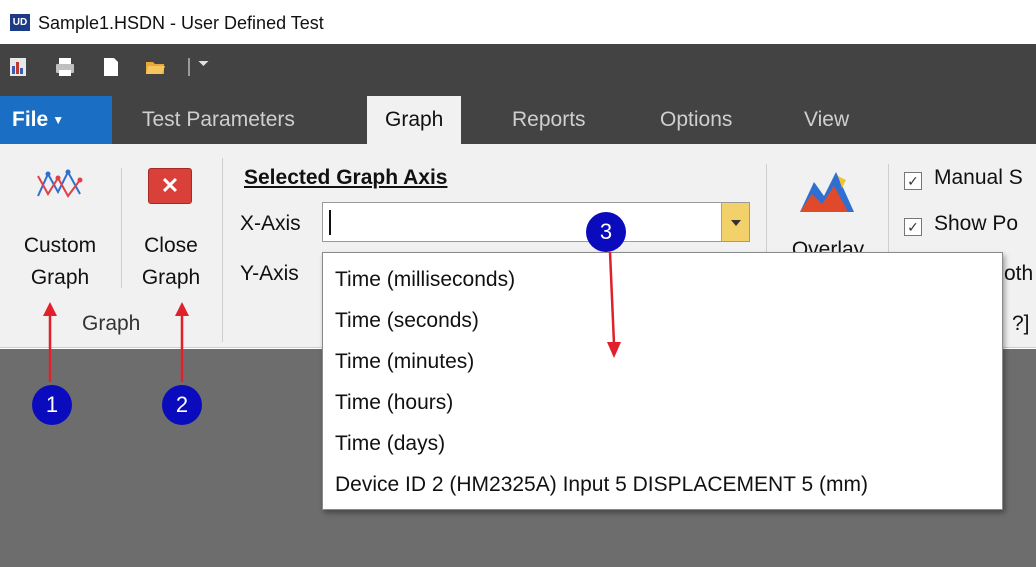 This screenshot has height=567, width=1036. What do you see at coordinates (52, 405) in the screenshot?
I see `callout-1: 1` at bounding box center [52, 405].